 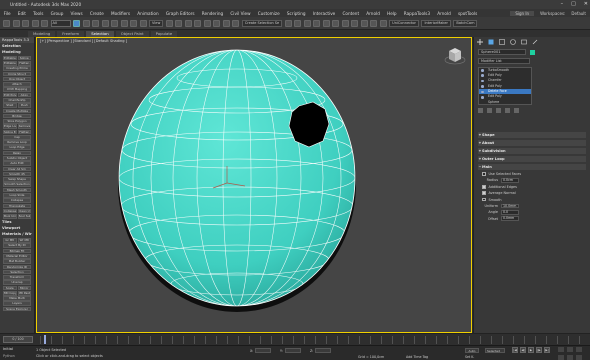 I want to click on menu-scripting: Scripting, so click(x=296, y=13).